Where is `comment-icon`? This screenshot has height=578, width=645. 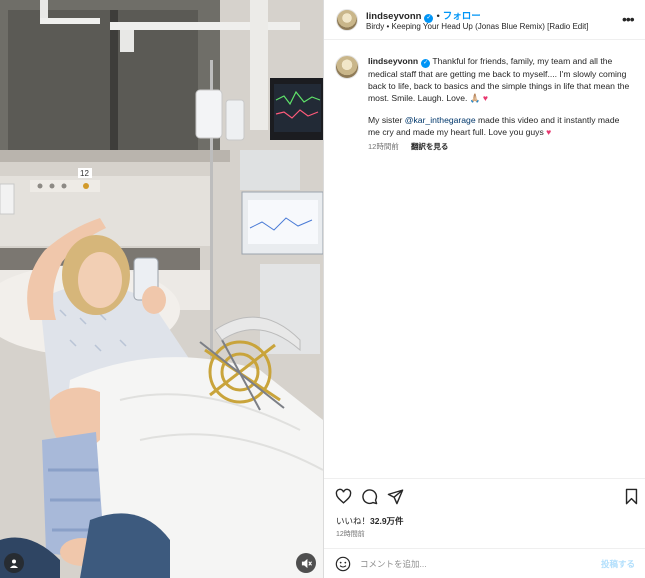
comment-icon is located at coordinates (369, 496).